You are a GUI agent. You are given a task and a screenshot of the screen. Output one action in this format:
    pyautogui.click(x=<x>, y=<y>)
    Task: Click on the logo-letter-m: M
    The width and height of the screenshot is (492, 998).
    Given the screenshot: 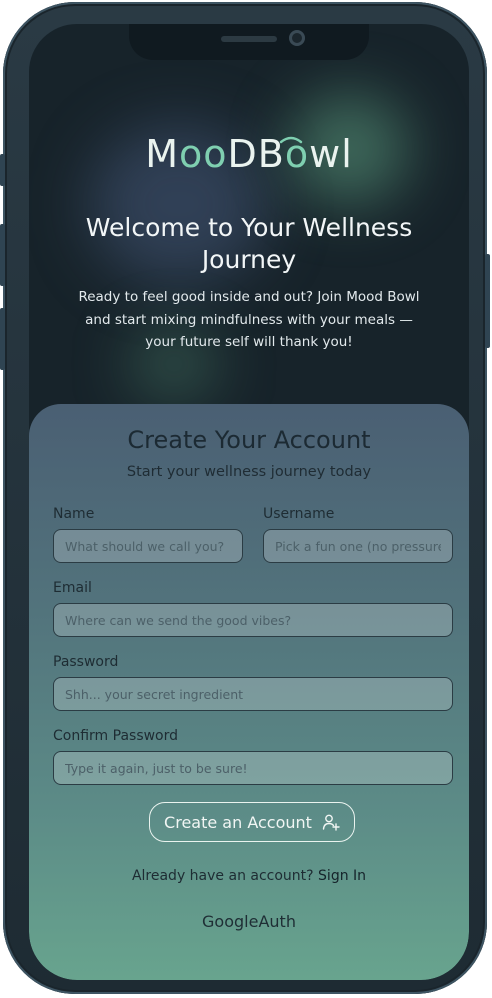 What is the action you would take?
    pyautogui.click(x=162, y=154)
    